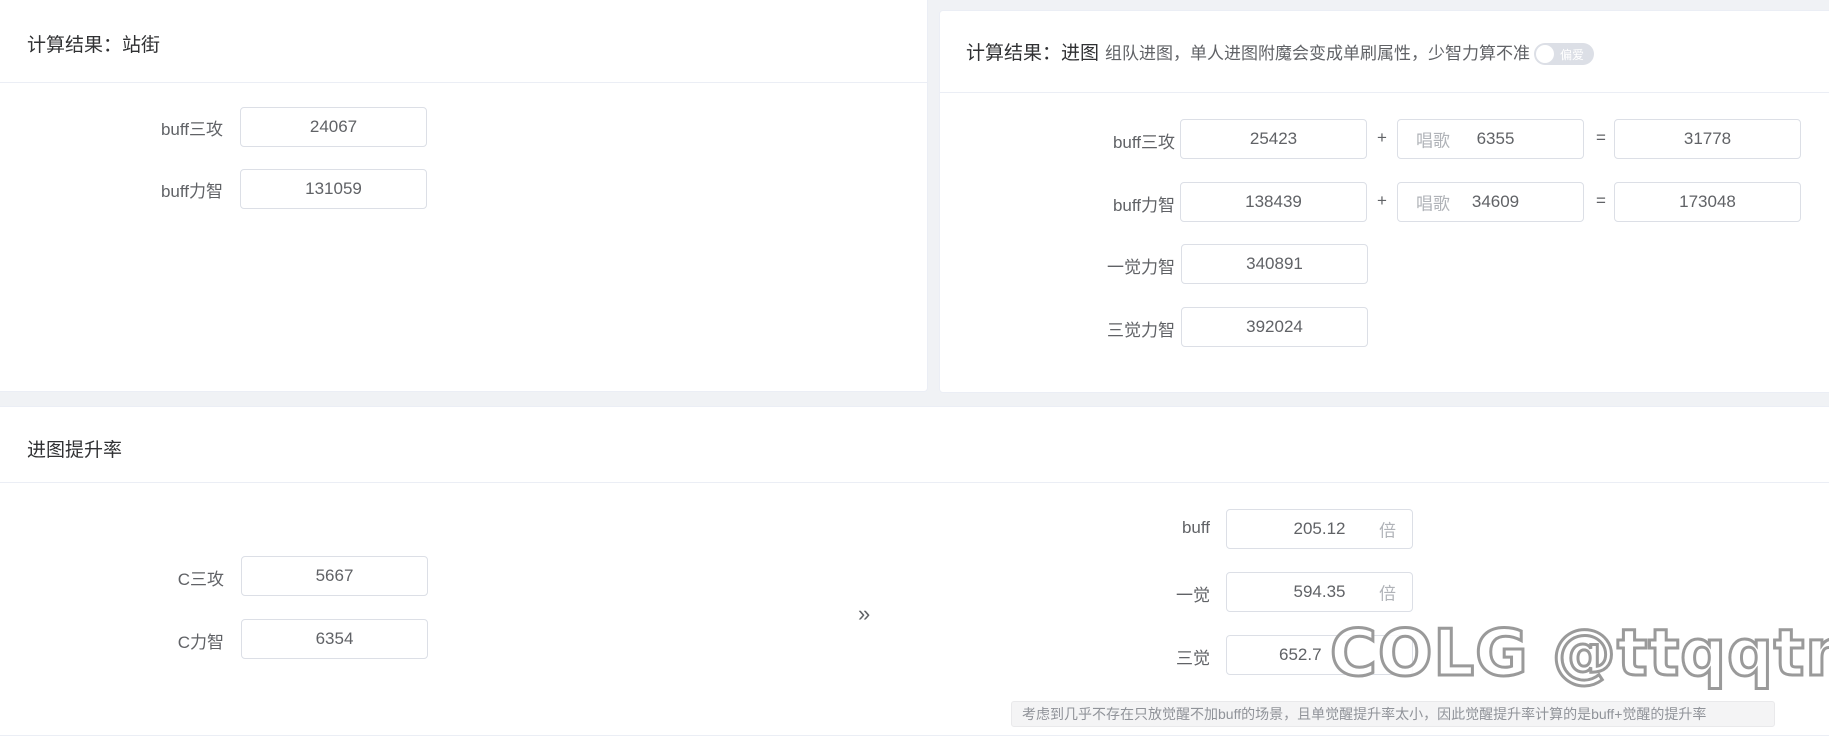 The image size is (1829, 736). I want to click on total-stat-field: 173048, so click(1707, 202).